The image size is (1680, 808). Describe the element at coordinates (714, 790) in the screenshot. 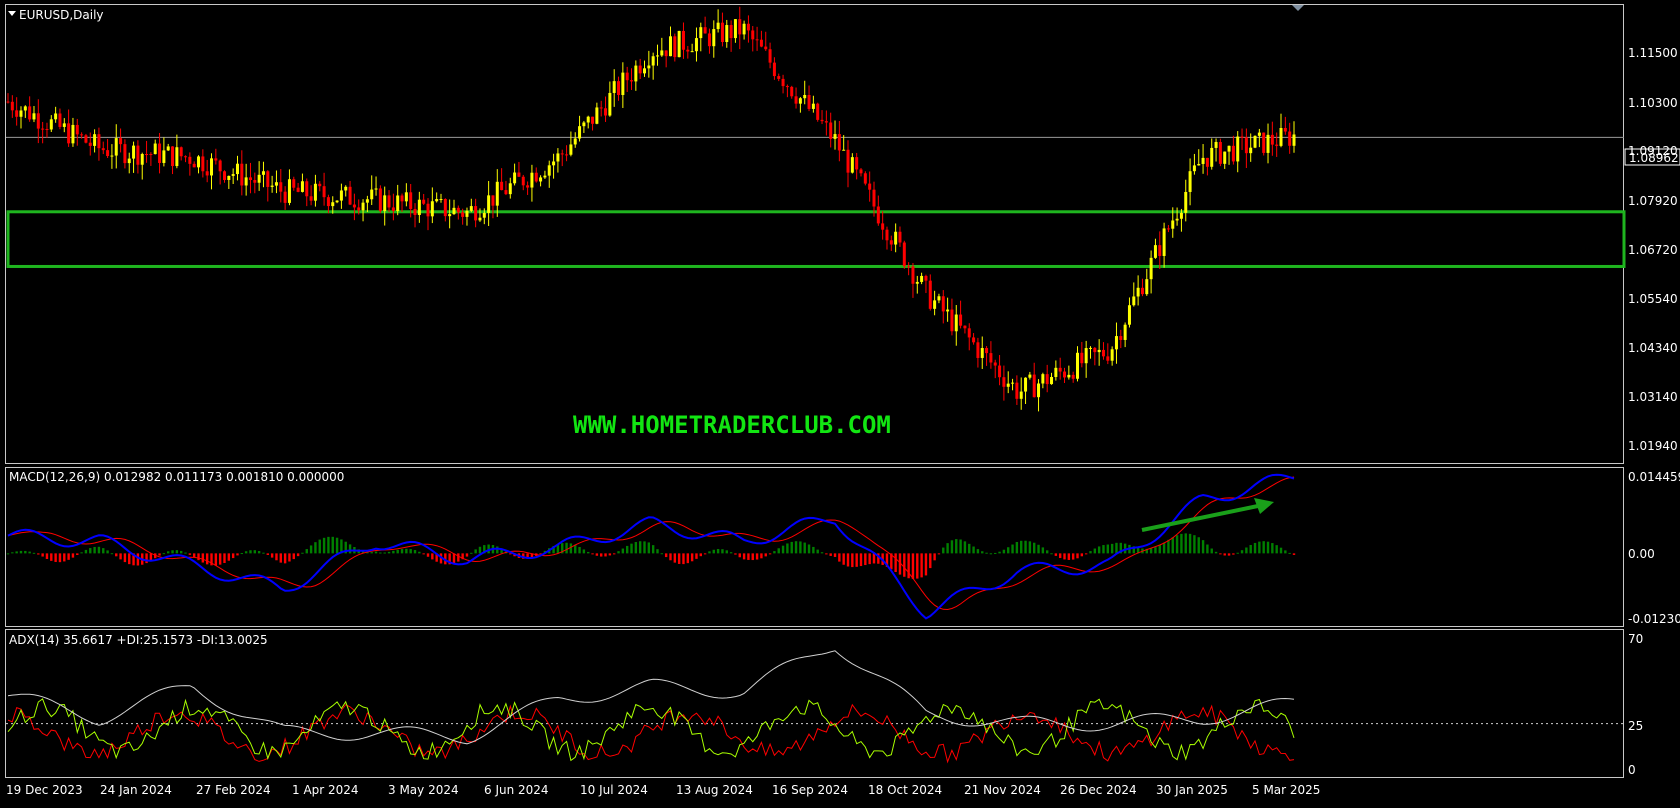

I see `date-label: 13 Aug 2024` at that location.